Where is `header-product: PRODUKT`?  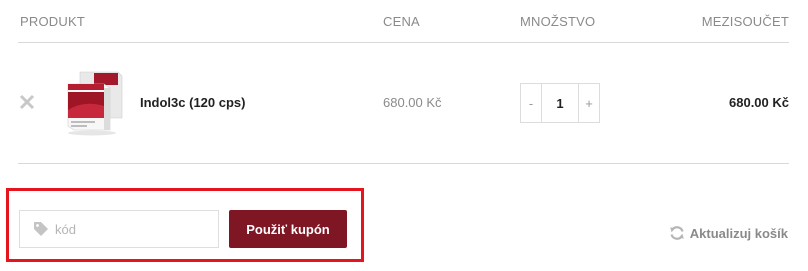
header-product: PRODUKT is located at coordinates (52, 21).